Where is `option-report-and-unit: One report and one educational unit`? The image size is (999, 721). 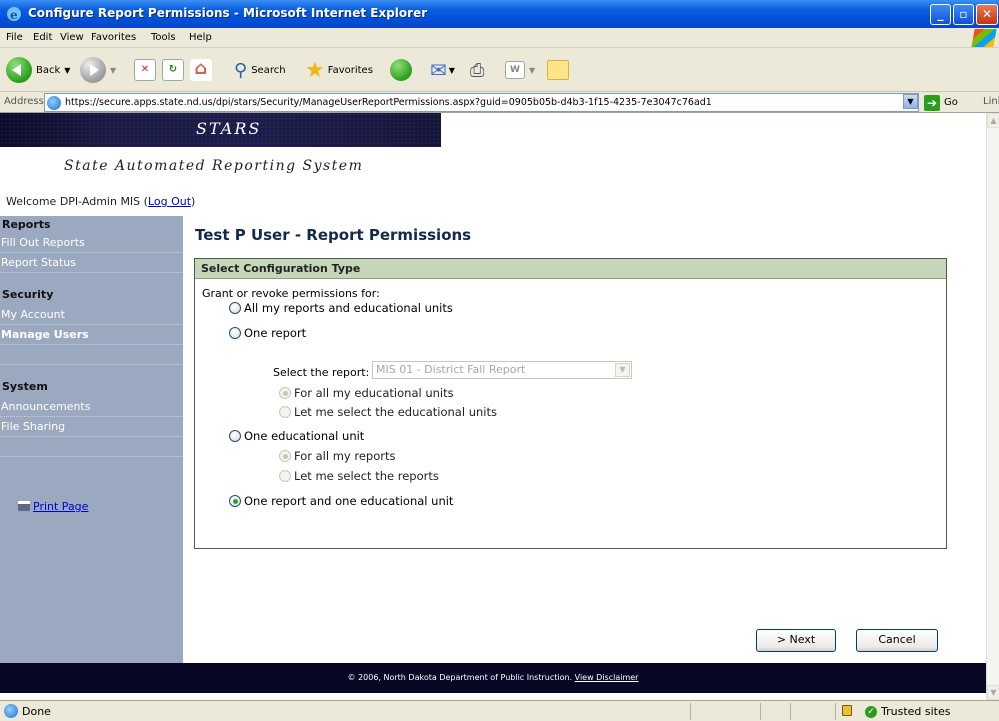 option-report-and-unit: One report and one educational unit is located at coordinates (341, 501).